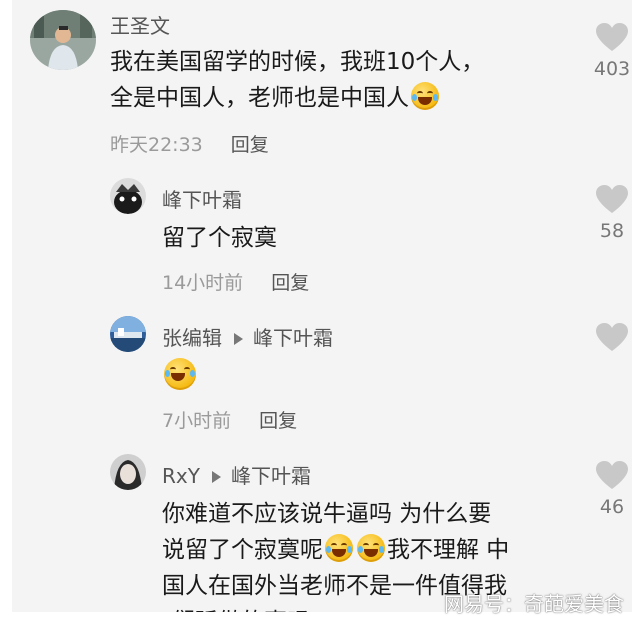 The height and width of the screenshot is (626, 640). I want to click on reply-text-span: 说留了个寂寞呢, so click(242, 550).